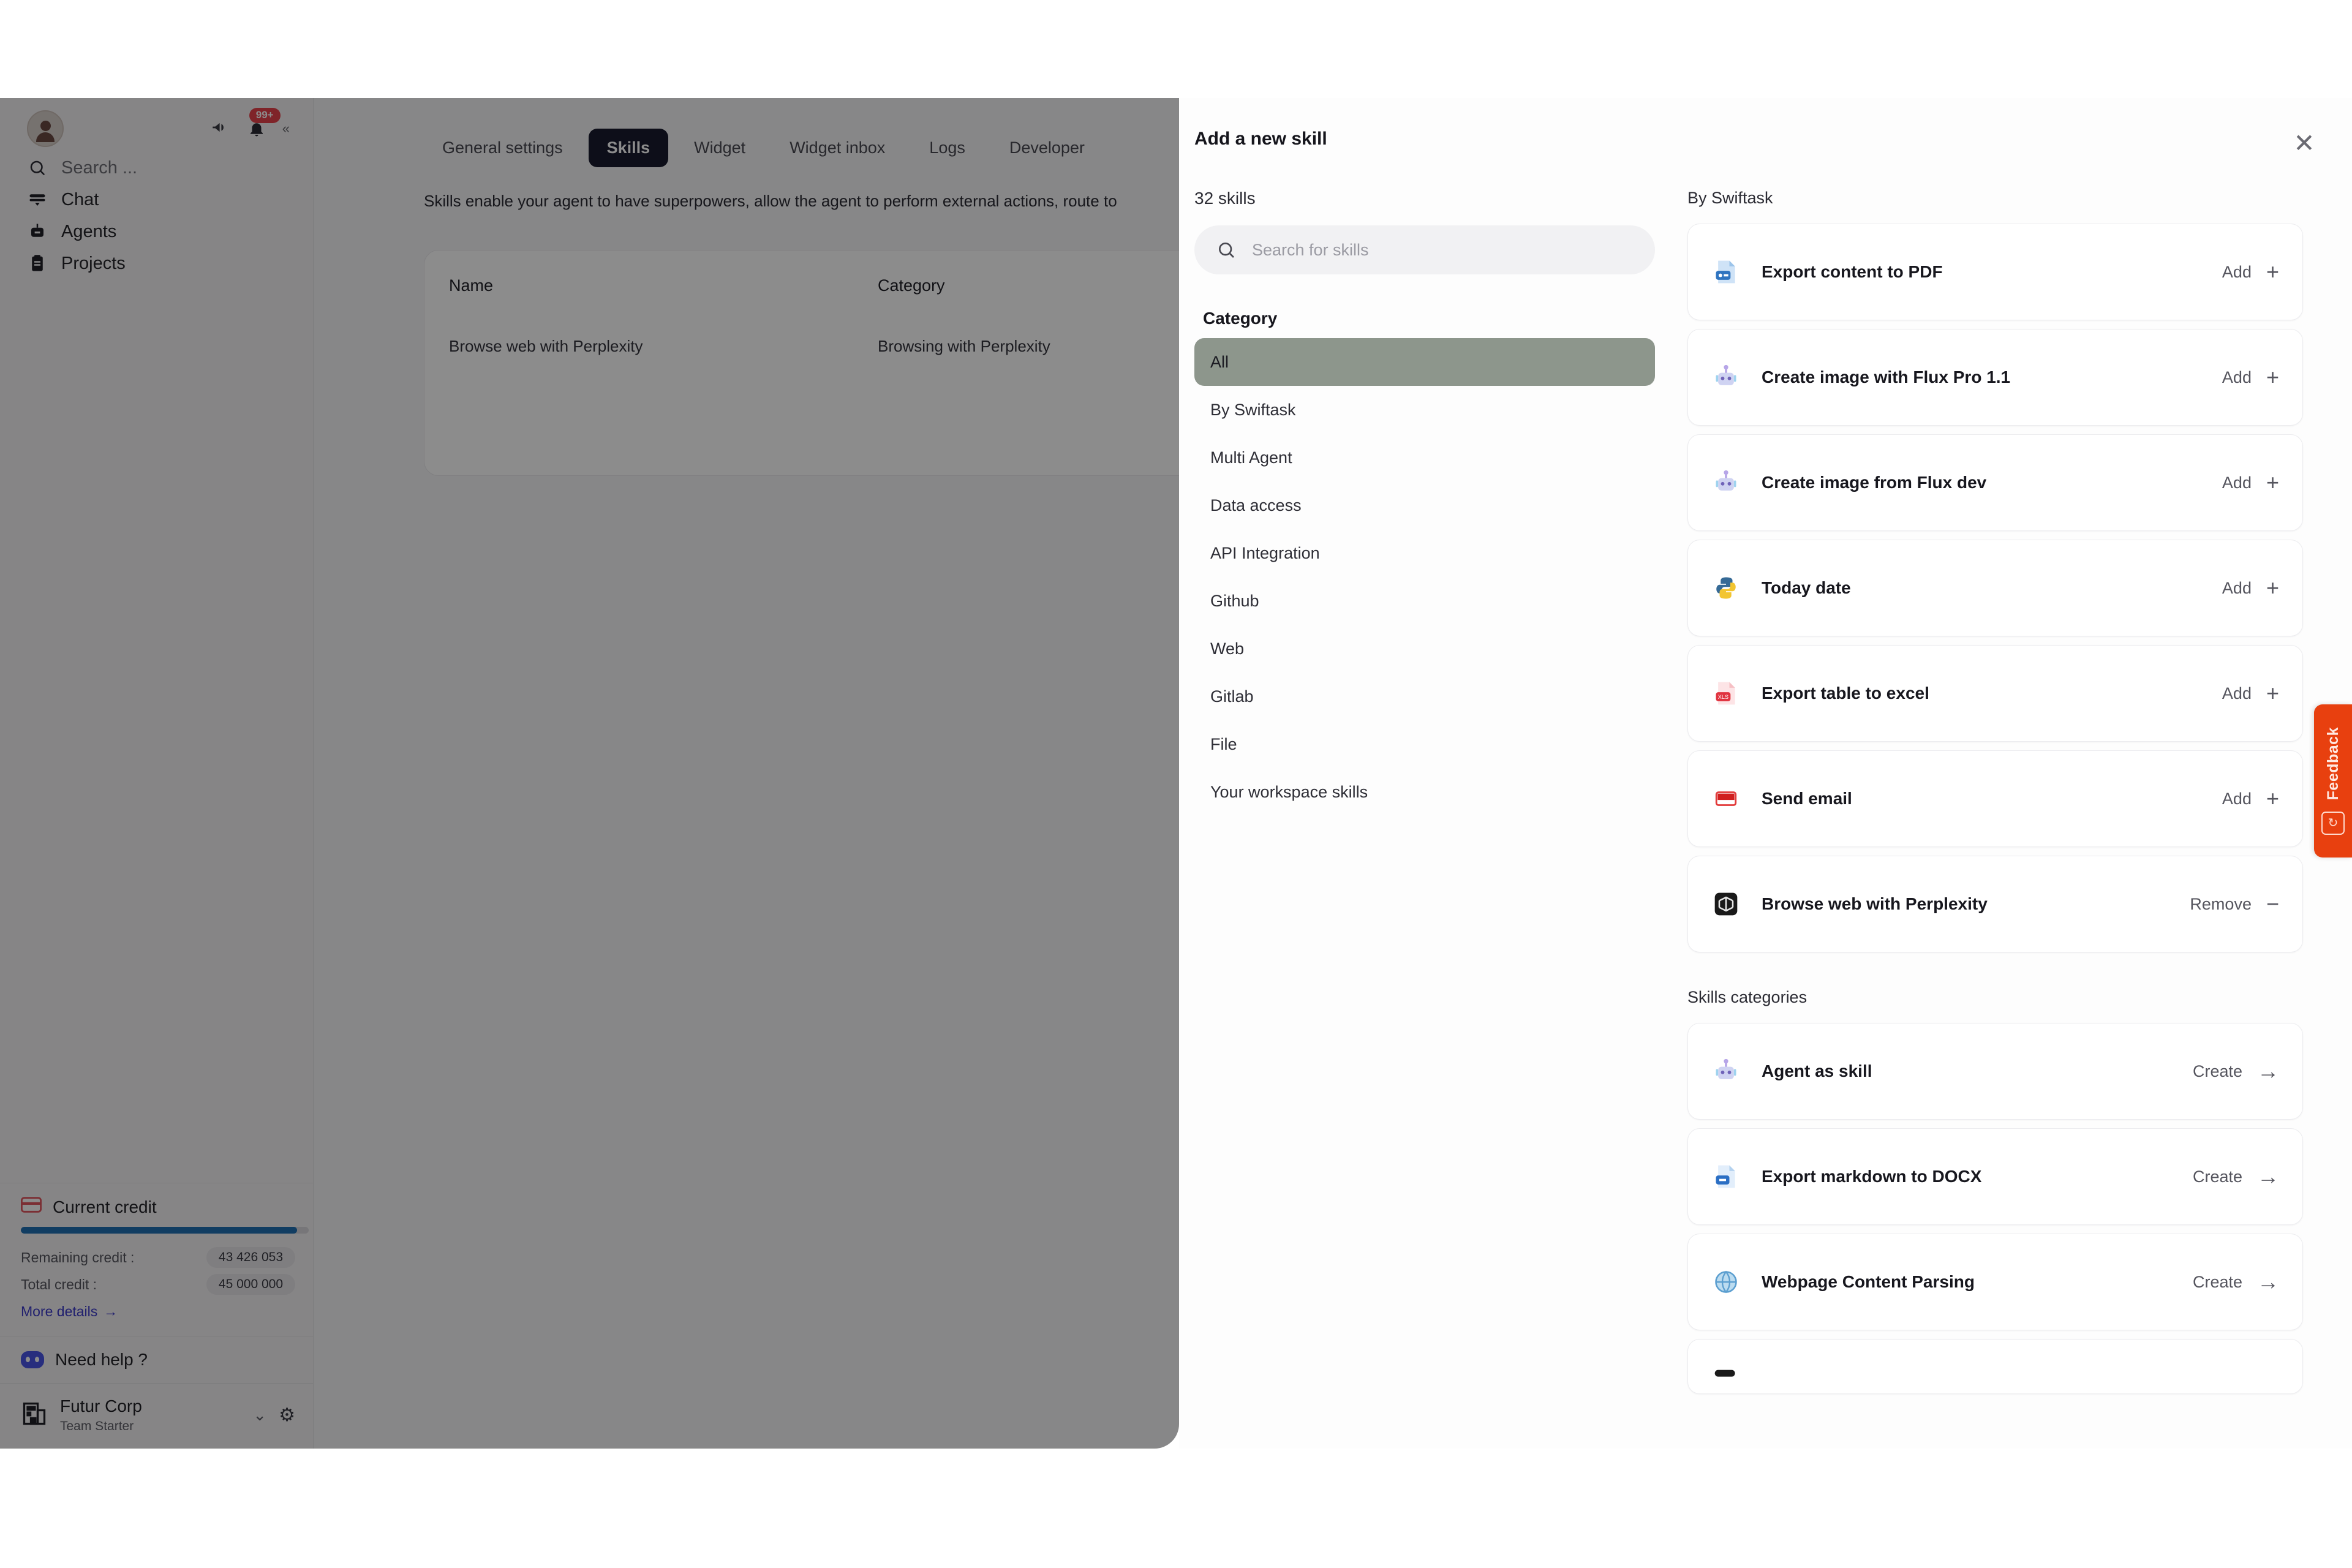  Describe the element at coordinates (1425, 458) in the screenshot. I see `category-item-multi-agent: Multi Agent` at that location.